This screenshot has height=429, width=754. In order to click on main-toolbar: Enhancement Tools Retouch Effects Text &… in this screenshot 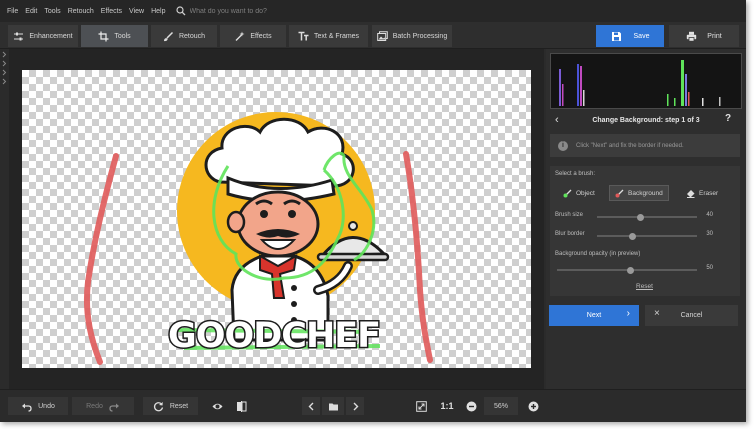, I will do `click(373, 35)`.